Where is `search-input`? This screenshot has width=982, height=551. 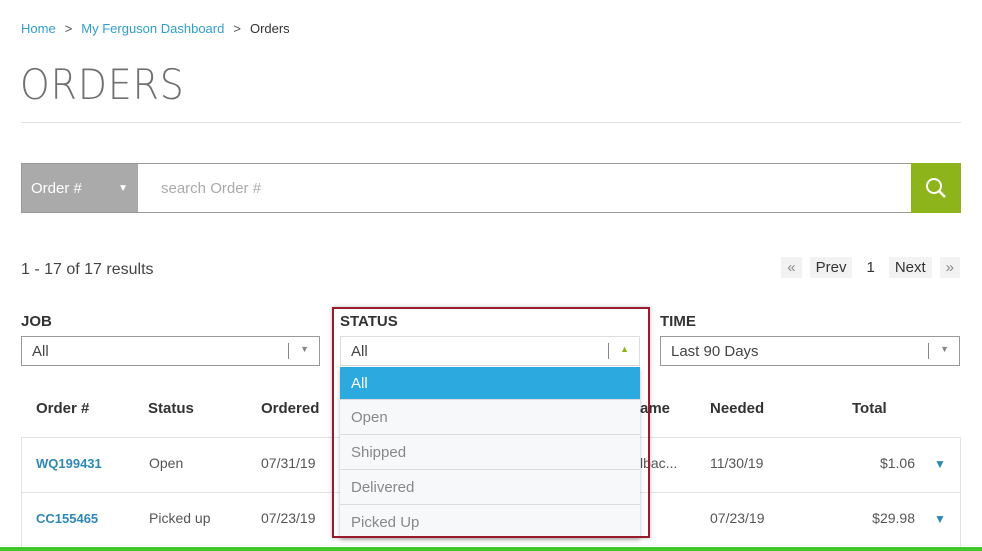
search-input is located at coordinates (524, 188).